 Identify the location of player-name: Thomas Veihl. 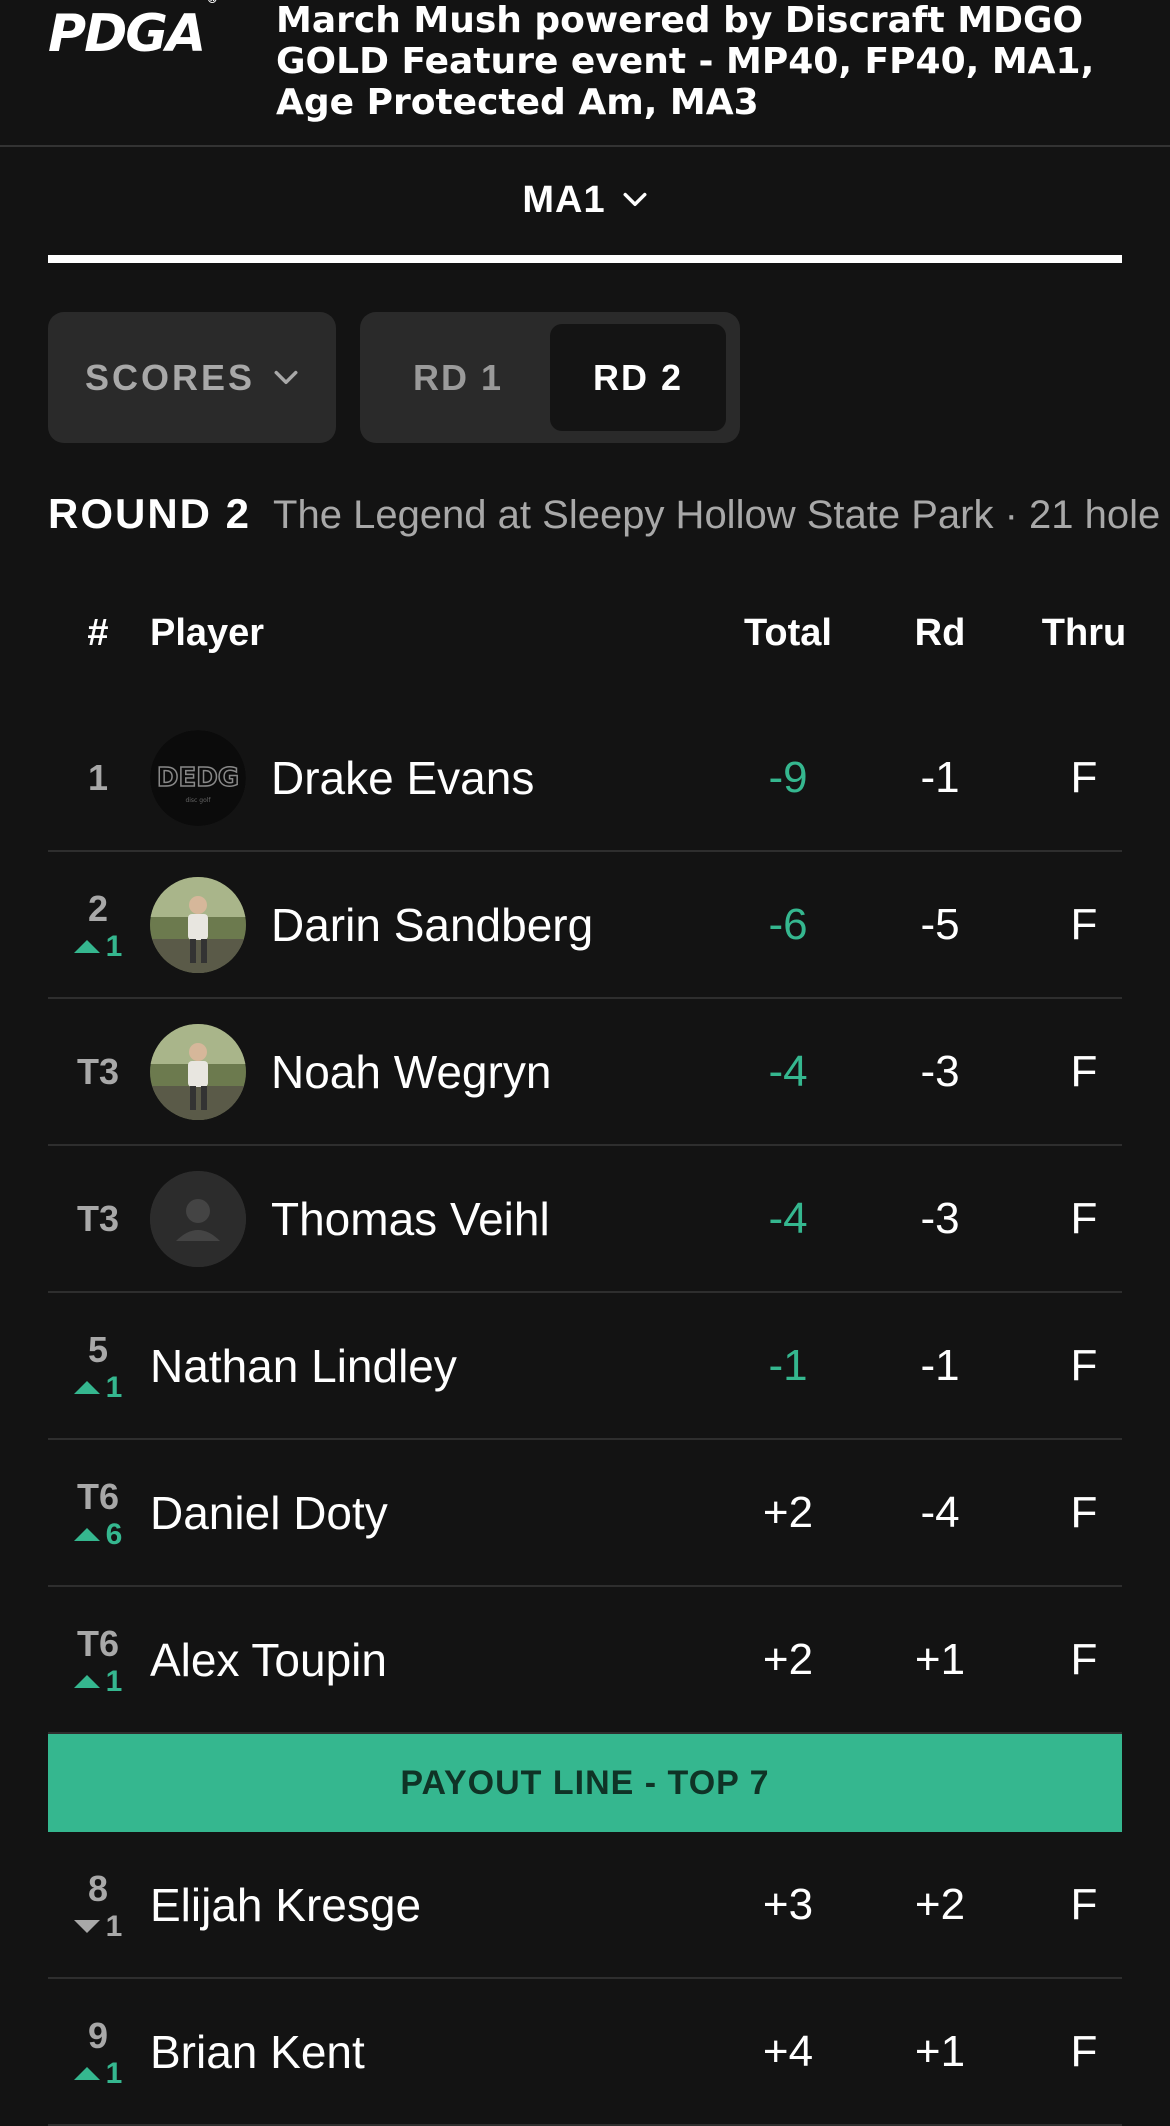
(410, 1218).